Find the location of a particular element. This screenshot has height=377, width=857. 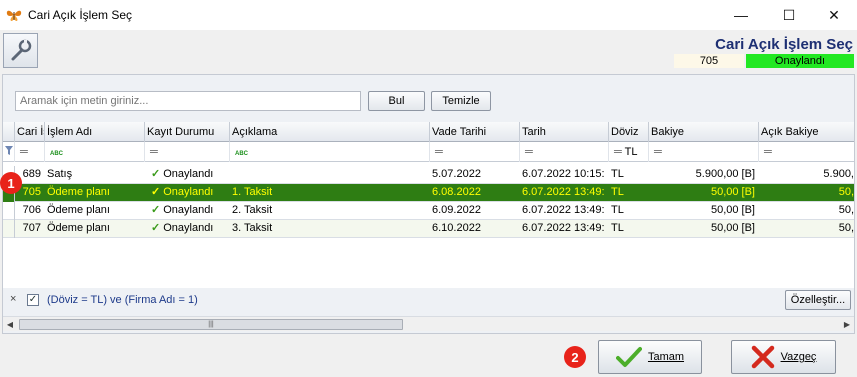

ok-button: Tamam is located at coordinates (650, 357).